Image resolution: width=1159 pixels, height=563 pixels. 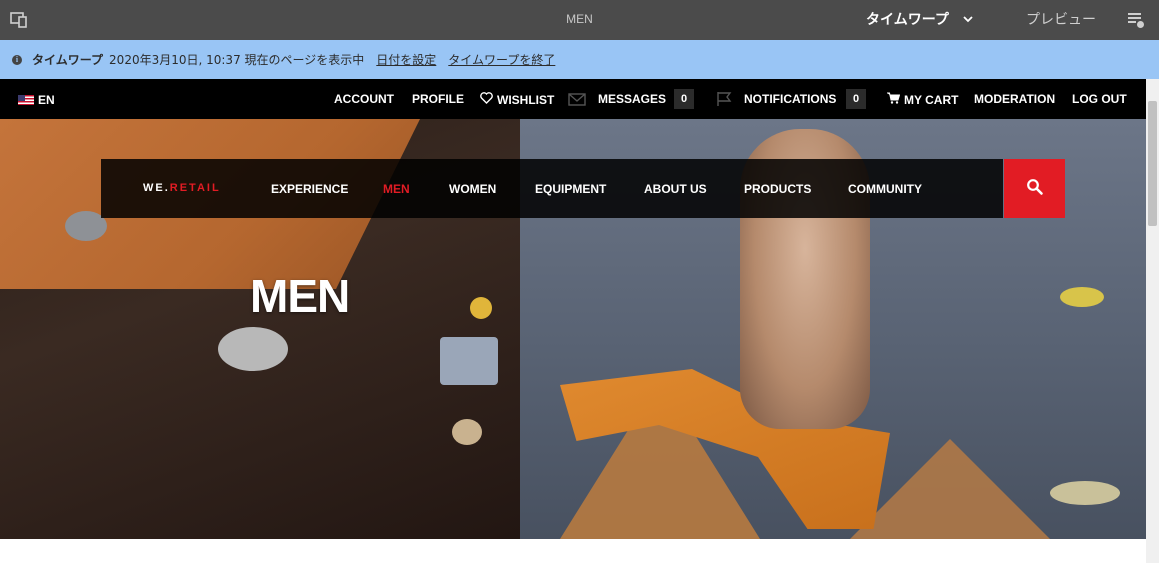 I want to click on editor-toolbar: MEN タイムワープ プレビュー, so click(x=579, y=20).